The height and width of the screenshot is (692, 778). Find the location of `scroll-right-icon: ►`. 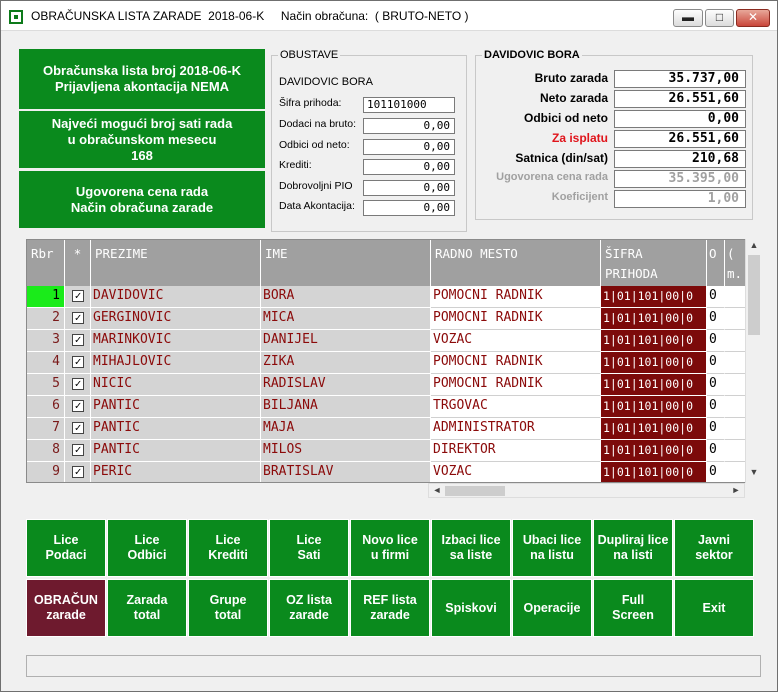

scroll-right-icon: ► is located at coordinates (736, 490).